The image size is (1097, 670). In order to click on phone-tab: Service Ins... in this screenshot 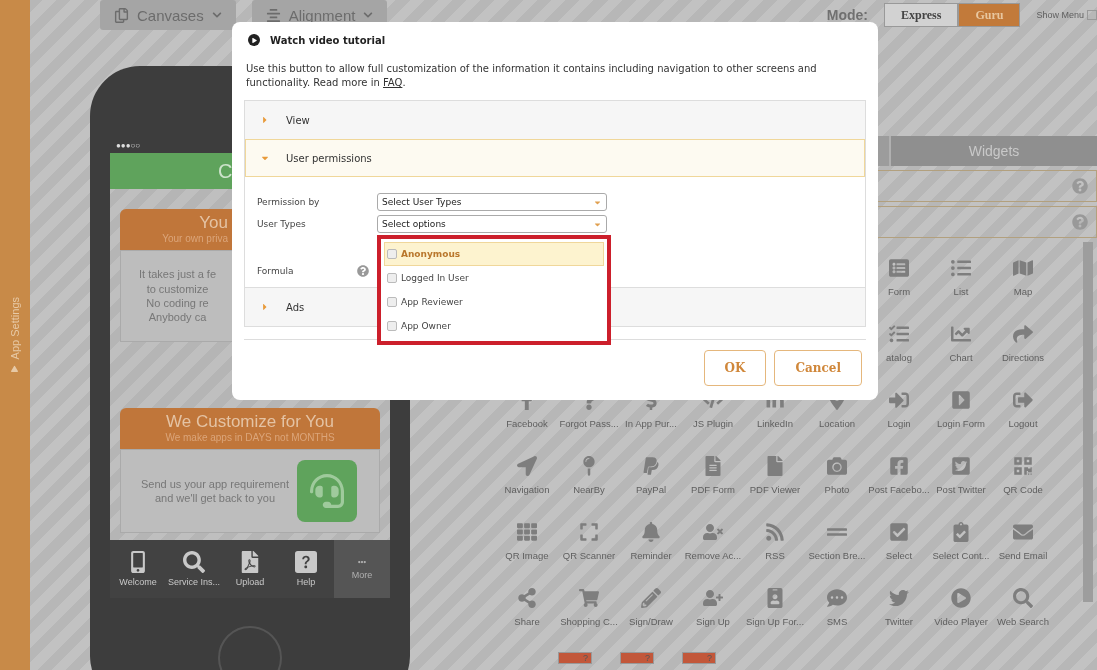, I will do `click(194, 569)`.